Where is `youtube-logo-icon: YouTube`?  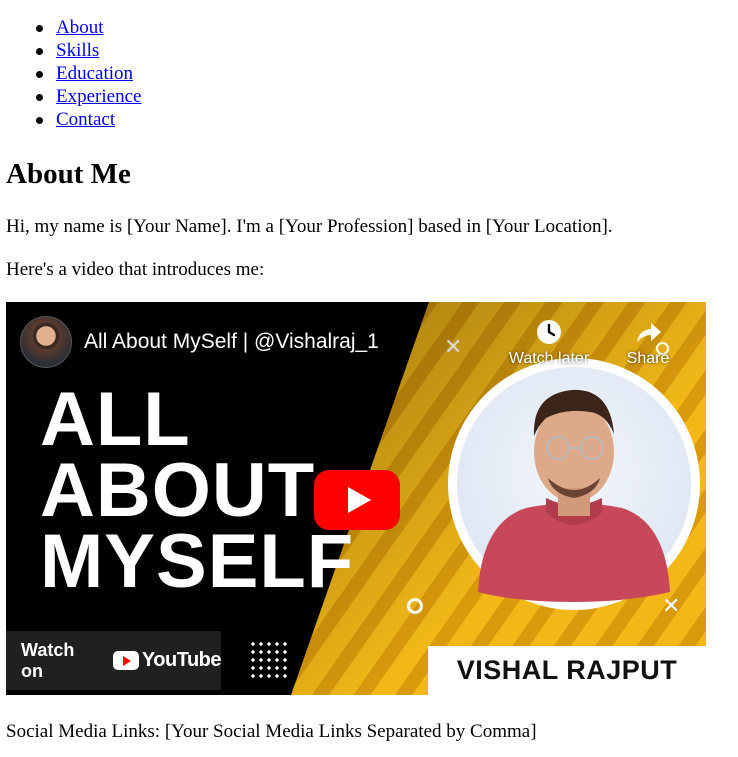 youtube-logo-icon: YouTube is located at coordinates (167, 660).